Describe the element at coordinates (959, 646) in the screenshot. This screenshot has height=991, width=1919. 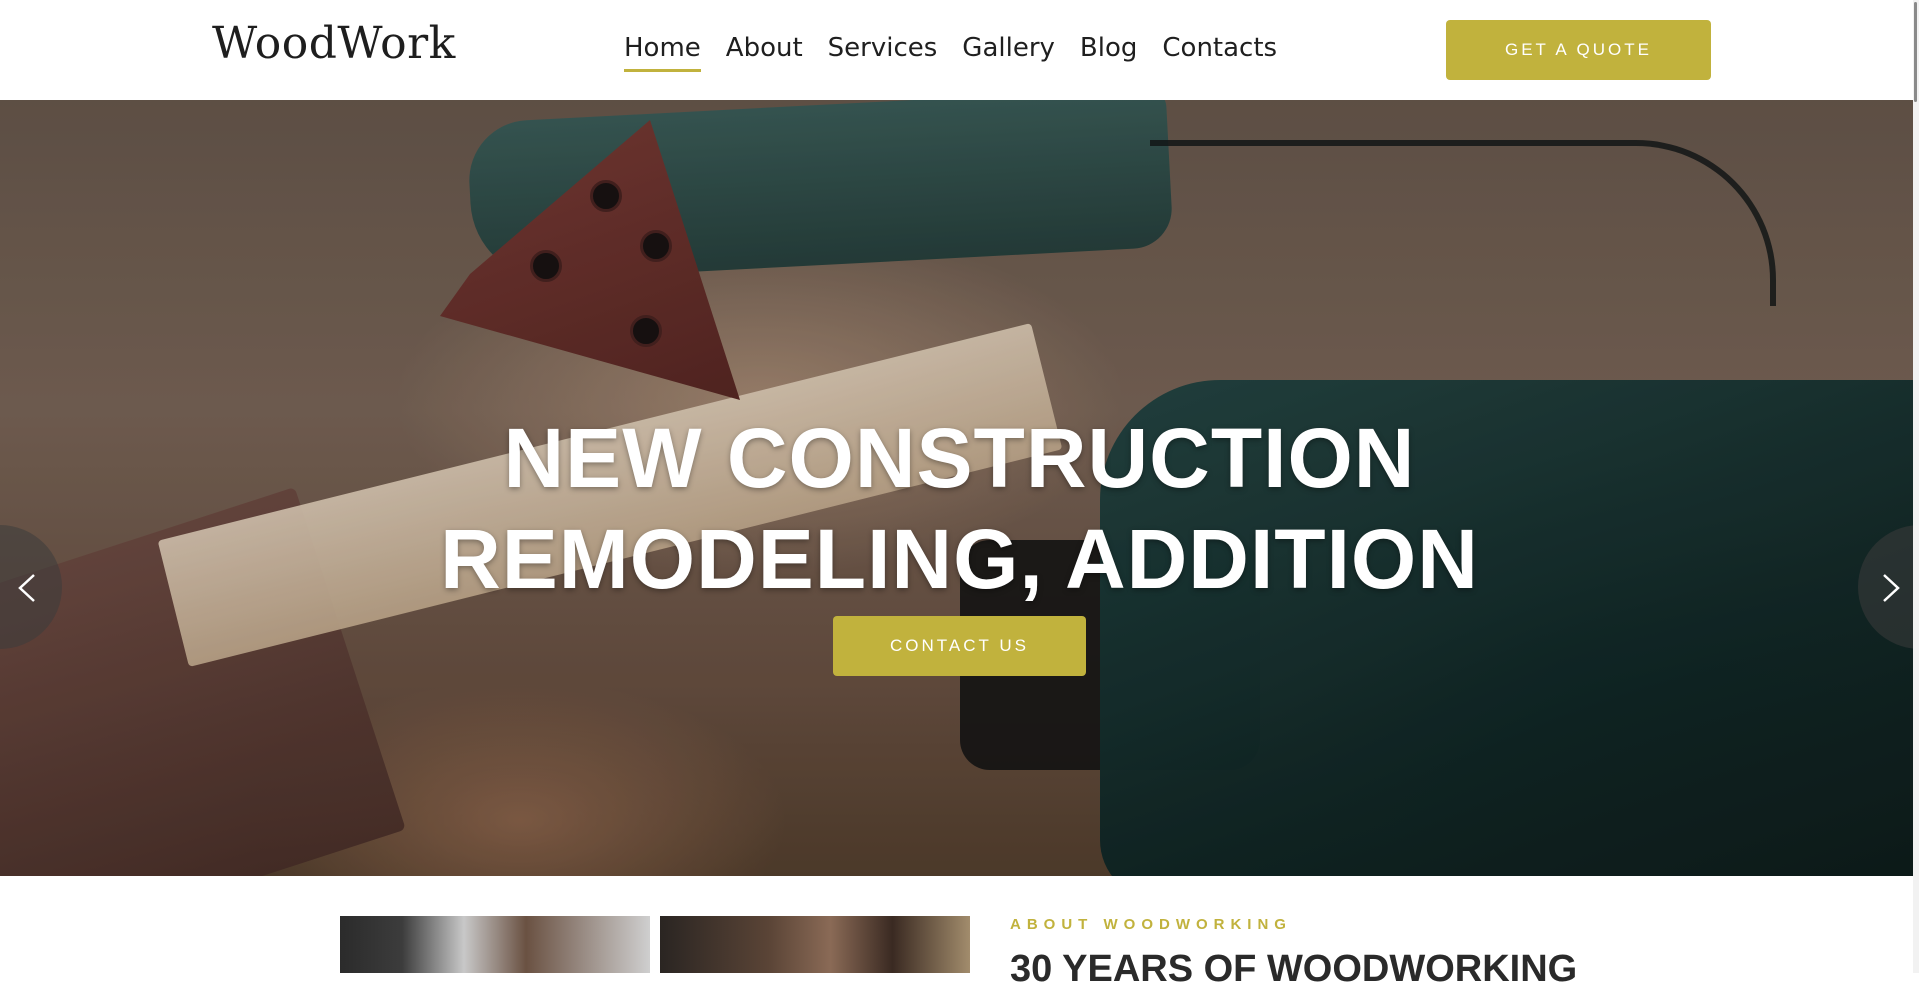
I see `contact-us-button: CONTACT US` at that location.